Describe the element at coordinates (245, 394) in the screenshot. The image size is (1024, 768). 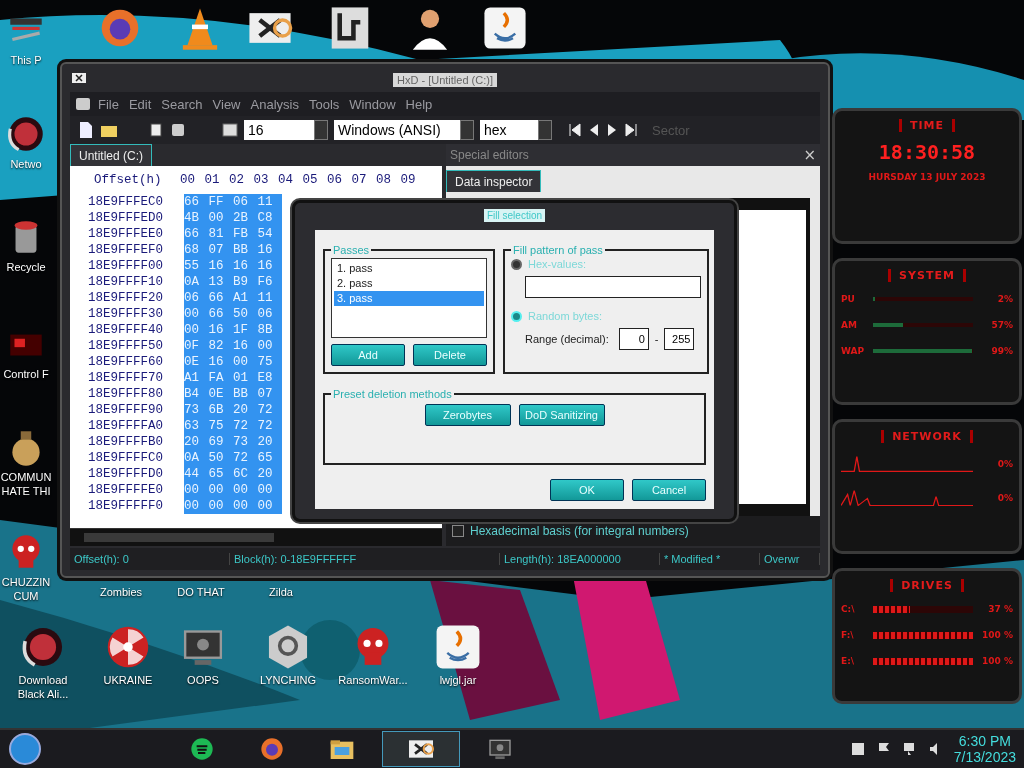
I see `byte-cell: BB` at that location.